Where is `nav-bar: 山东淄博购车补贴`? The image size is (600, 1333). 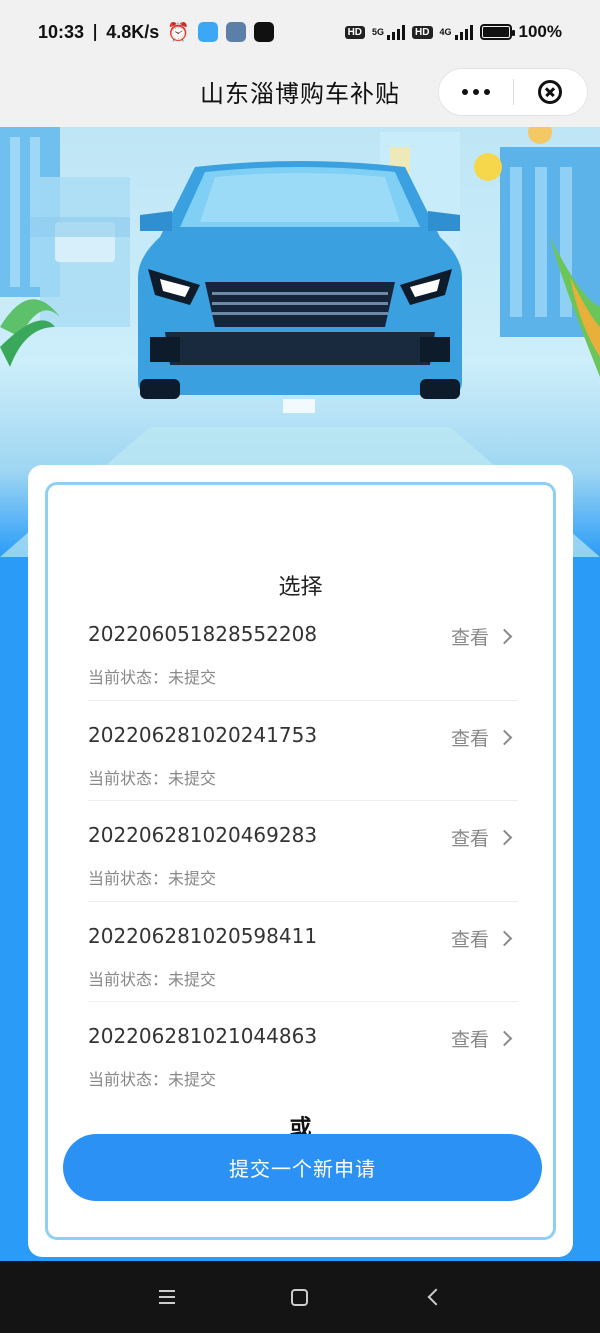
nav-bar: 山东淄博购车补贴 is located at coordinates (300, 95).